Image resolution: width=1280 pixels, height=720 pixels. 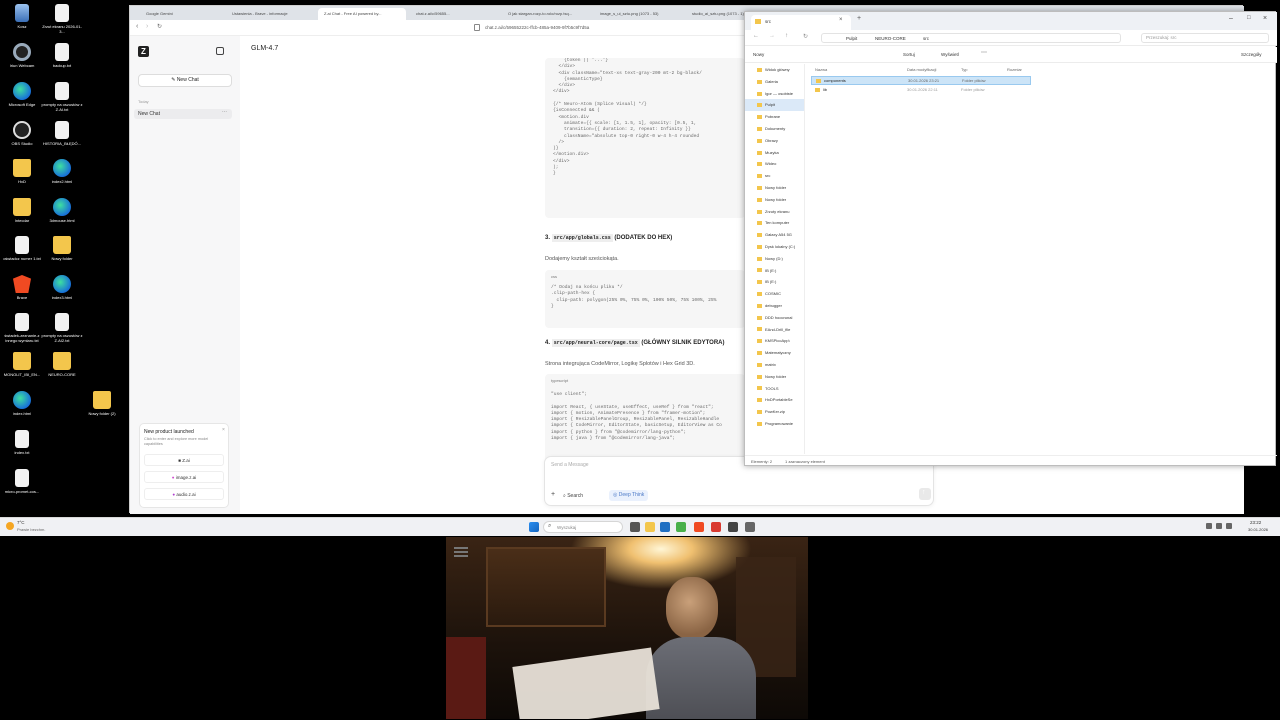 I want to click on nav-item: Pobrane, so click(x=774, y=117).